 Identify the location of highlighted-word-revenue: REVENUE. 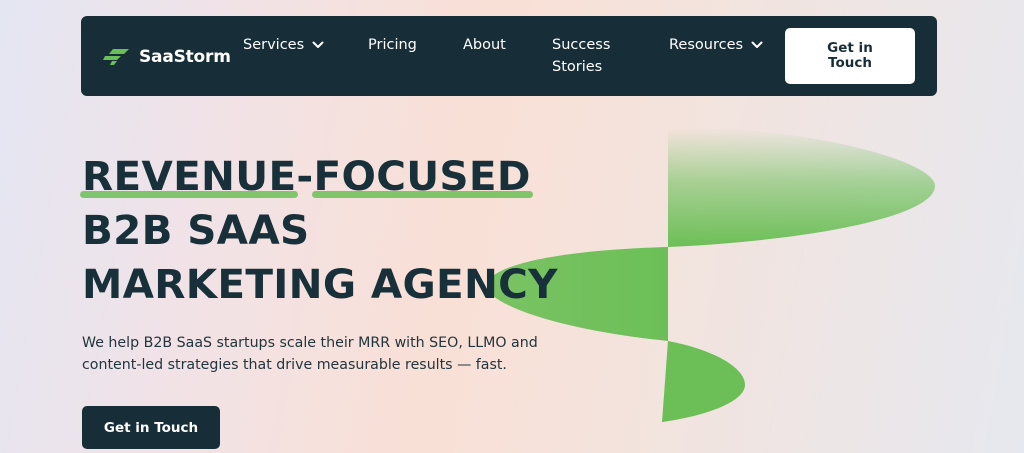
(189, 176).